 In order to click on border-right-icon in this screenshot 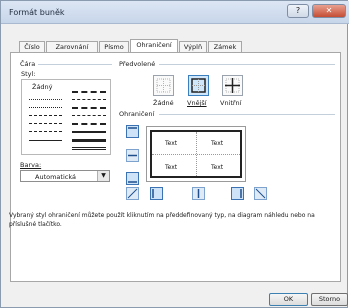, I will do `click(241, 193)`.